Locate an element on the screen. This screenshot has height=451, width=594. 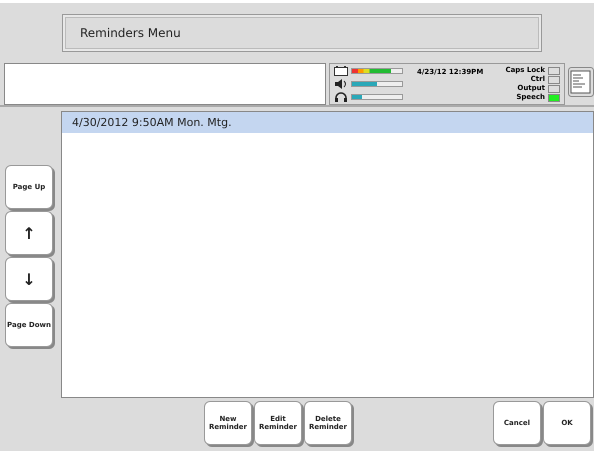
battery-icon is located at coordinates (341, 71).